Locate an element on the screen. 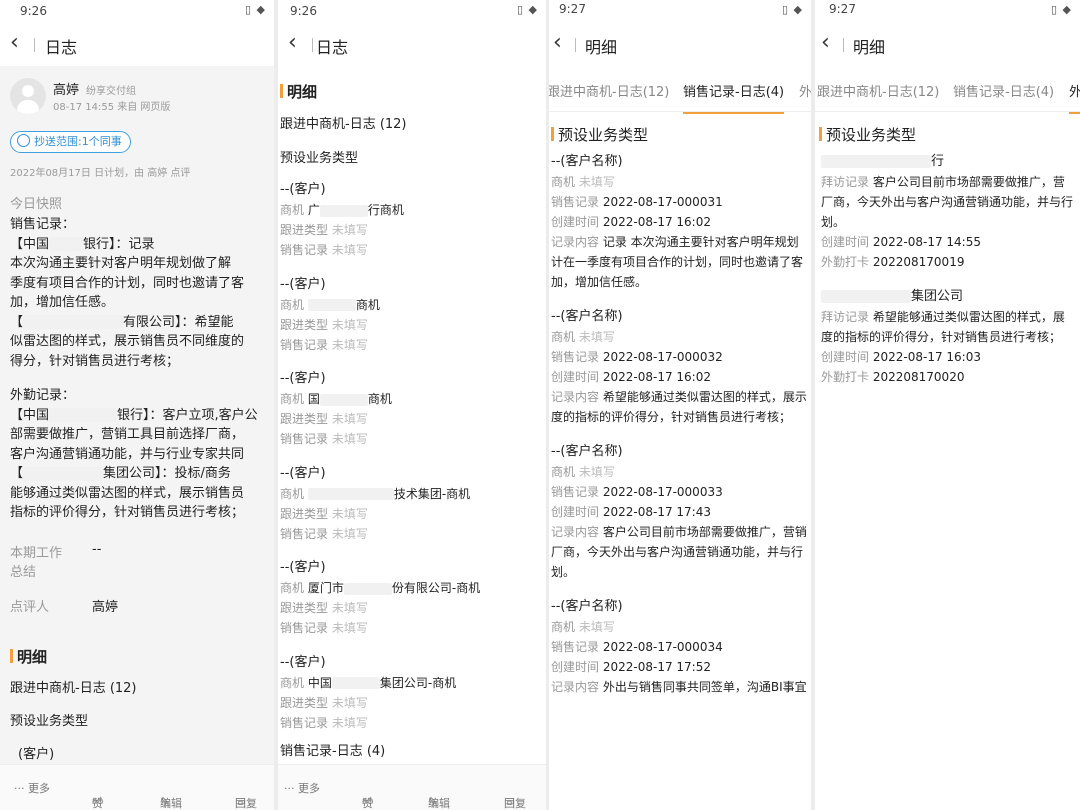  visit-text: 划。 is located at coordinates (833, 222).